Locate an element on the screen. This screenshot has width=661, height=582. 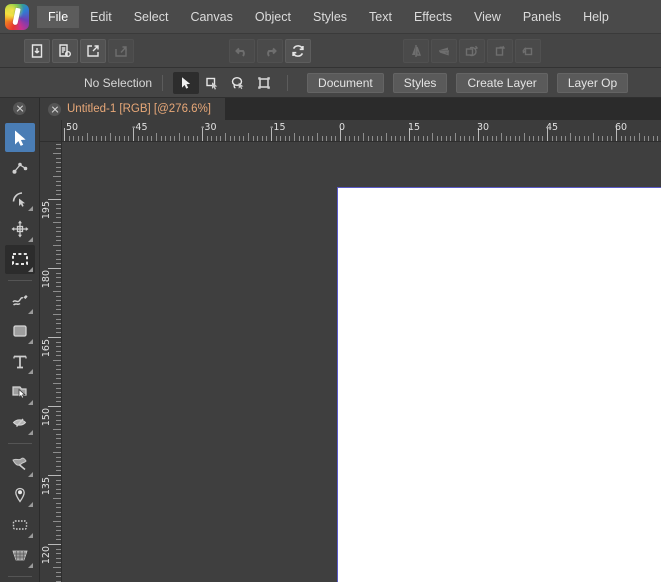
palette-divider is located at coordinates (19, 577).